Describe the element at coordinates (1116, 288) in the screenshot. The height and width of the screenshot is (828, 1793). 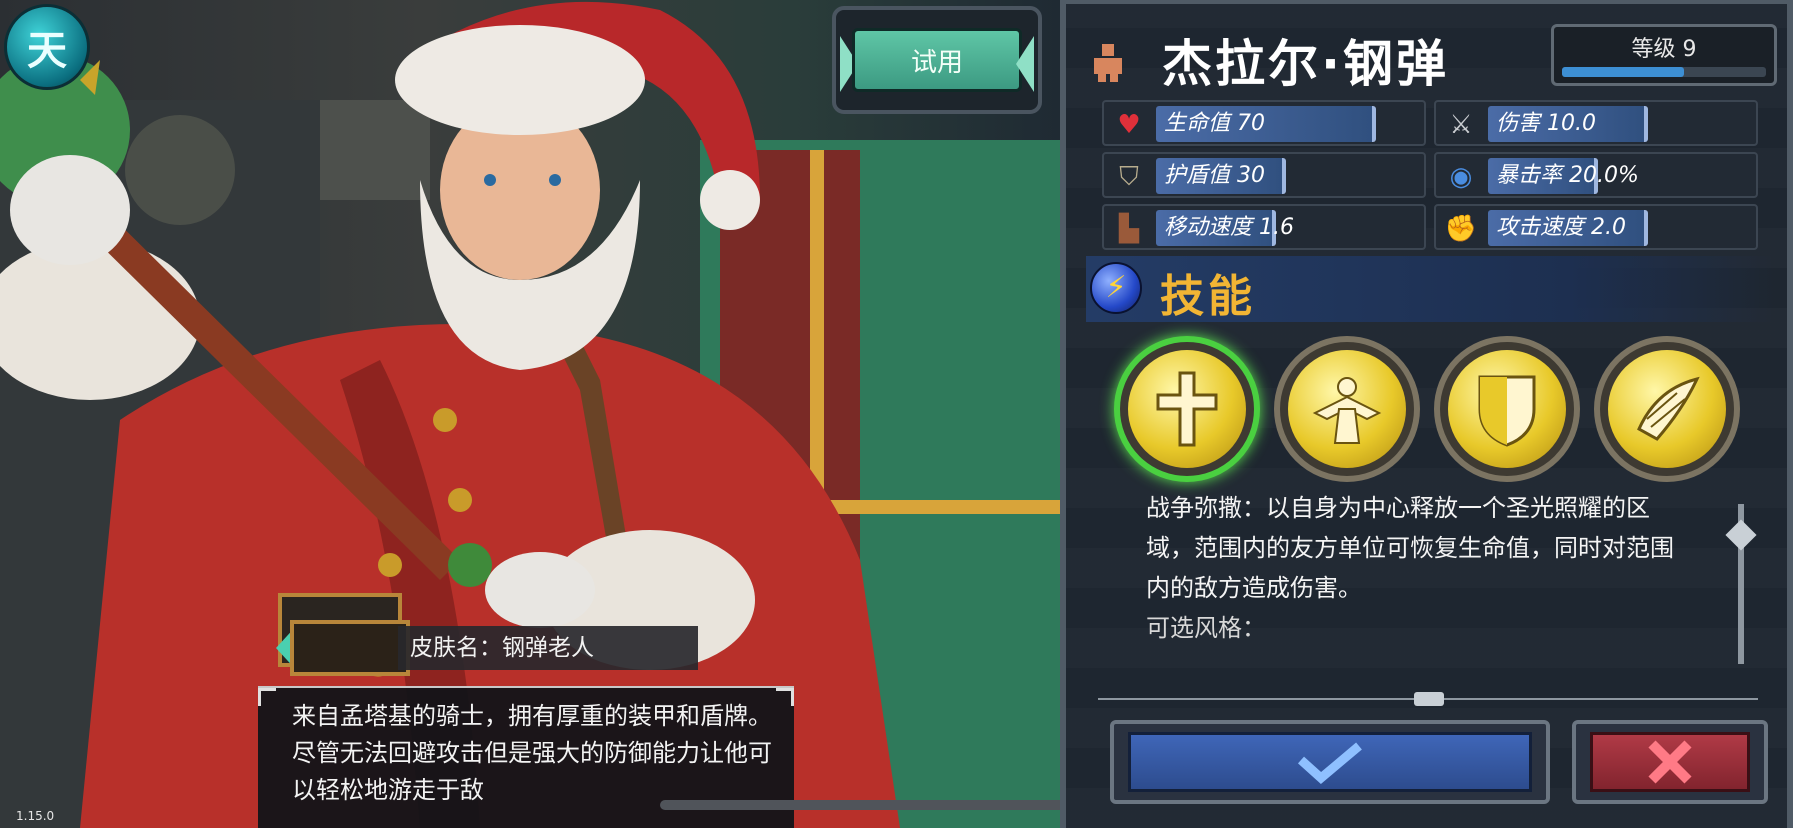
I see `lightning-orb-icon: ⚡` at that location.